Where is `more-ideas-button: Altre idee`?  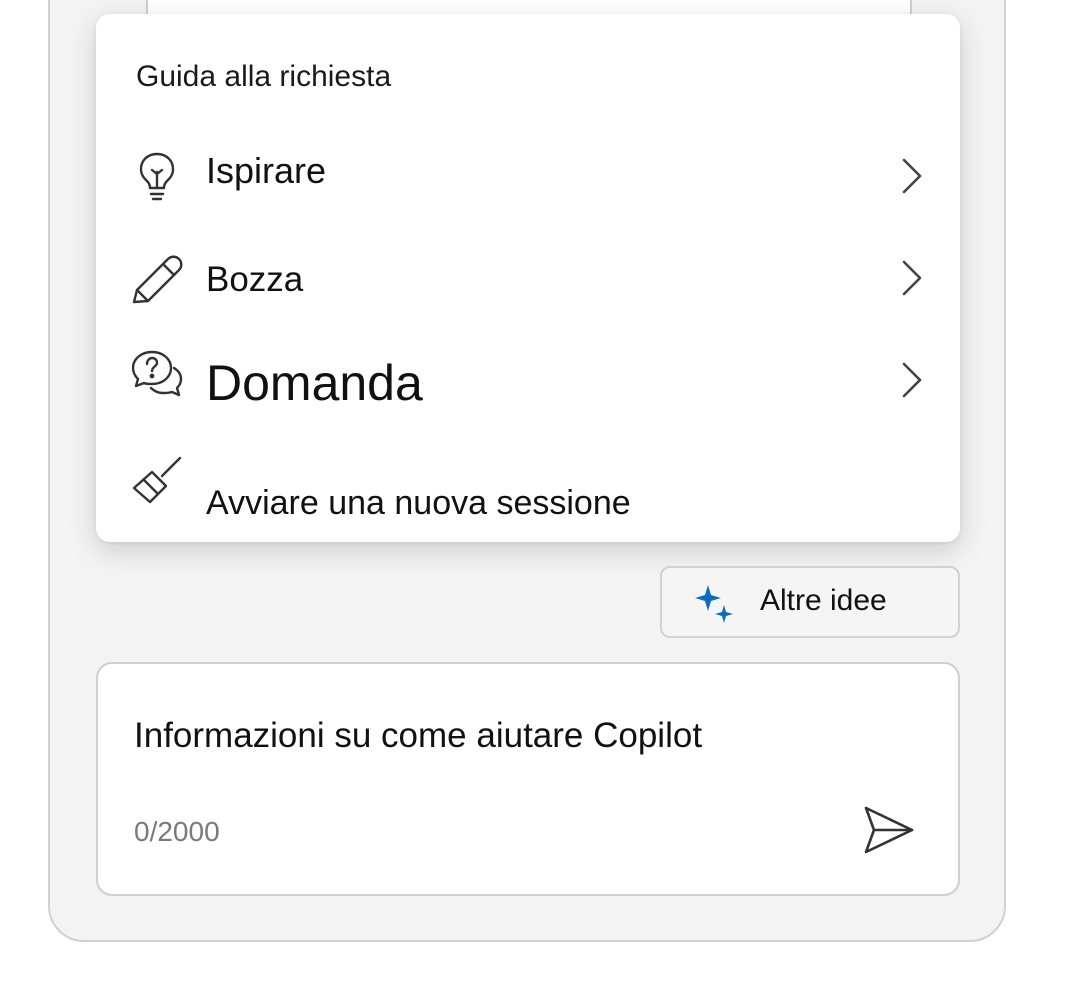
more-ideas-button: Altre idee is located at coordinates (810, 602).